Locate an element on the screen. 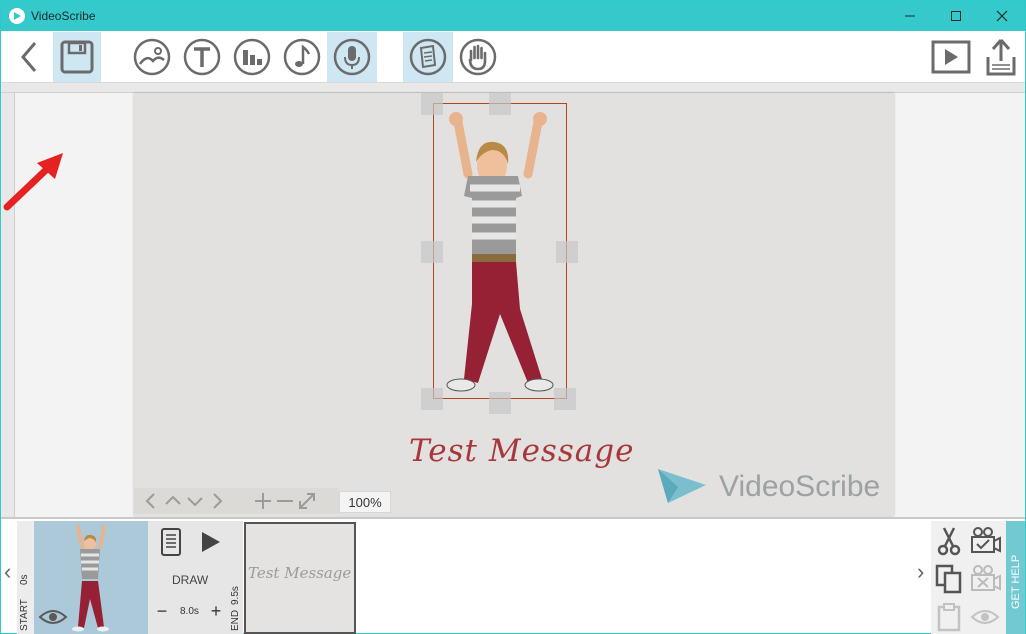 This screenshot has height=634, width=1026. minimize-button is located at coordinates (910, 16).